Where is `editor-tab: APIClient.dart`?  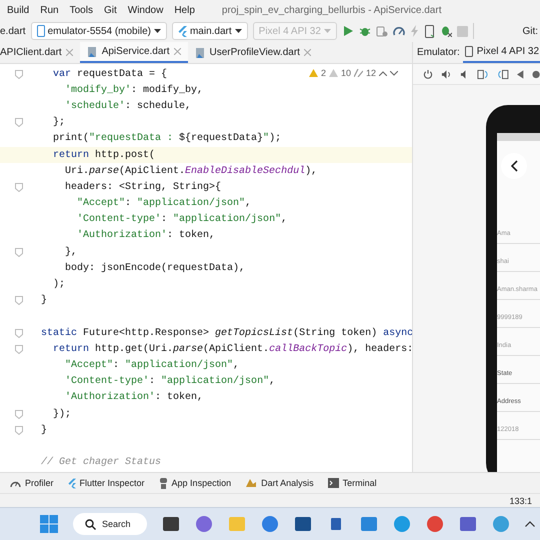 editor-tab: APIClient.dart is located at coordinates (40, 52).